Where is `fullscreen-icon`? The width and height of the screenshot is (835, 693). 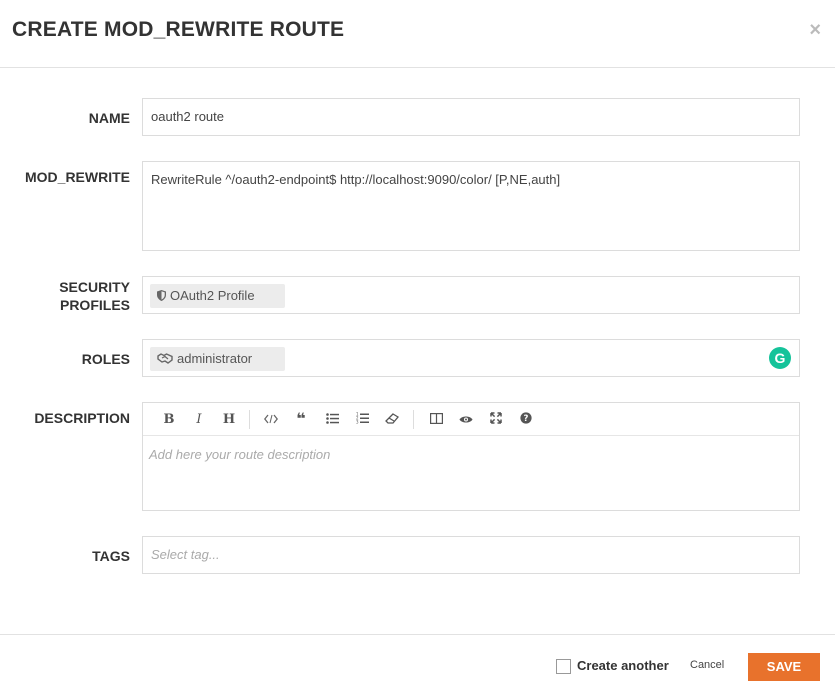 fullscreen-icon is located at coordinates (496, 420).